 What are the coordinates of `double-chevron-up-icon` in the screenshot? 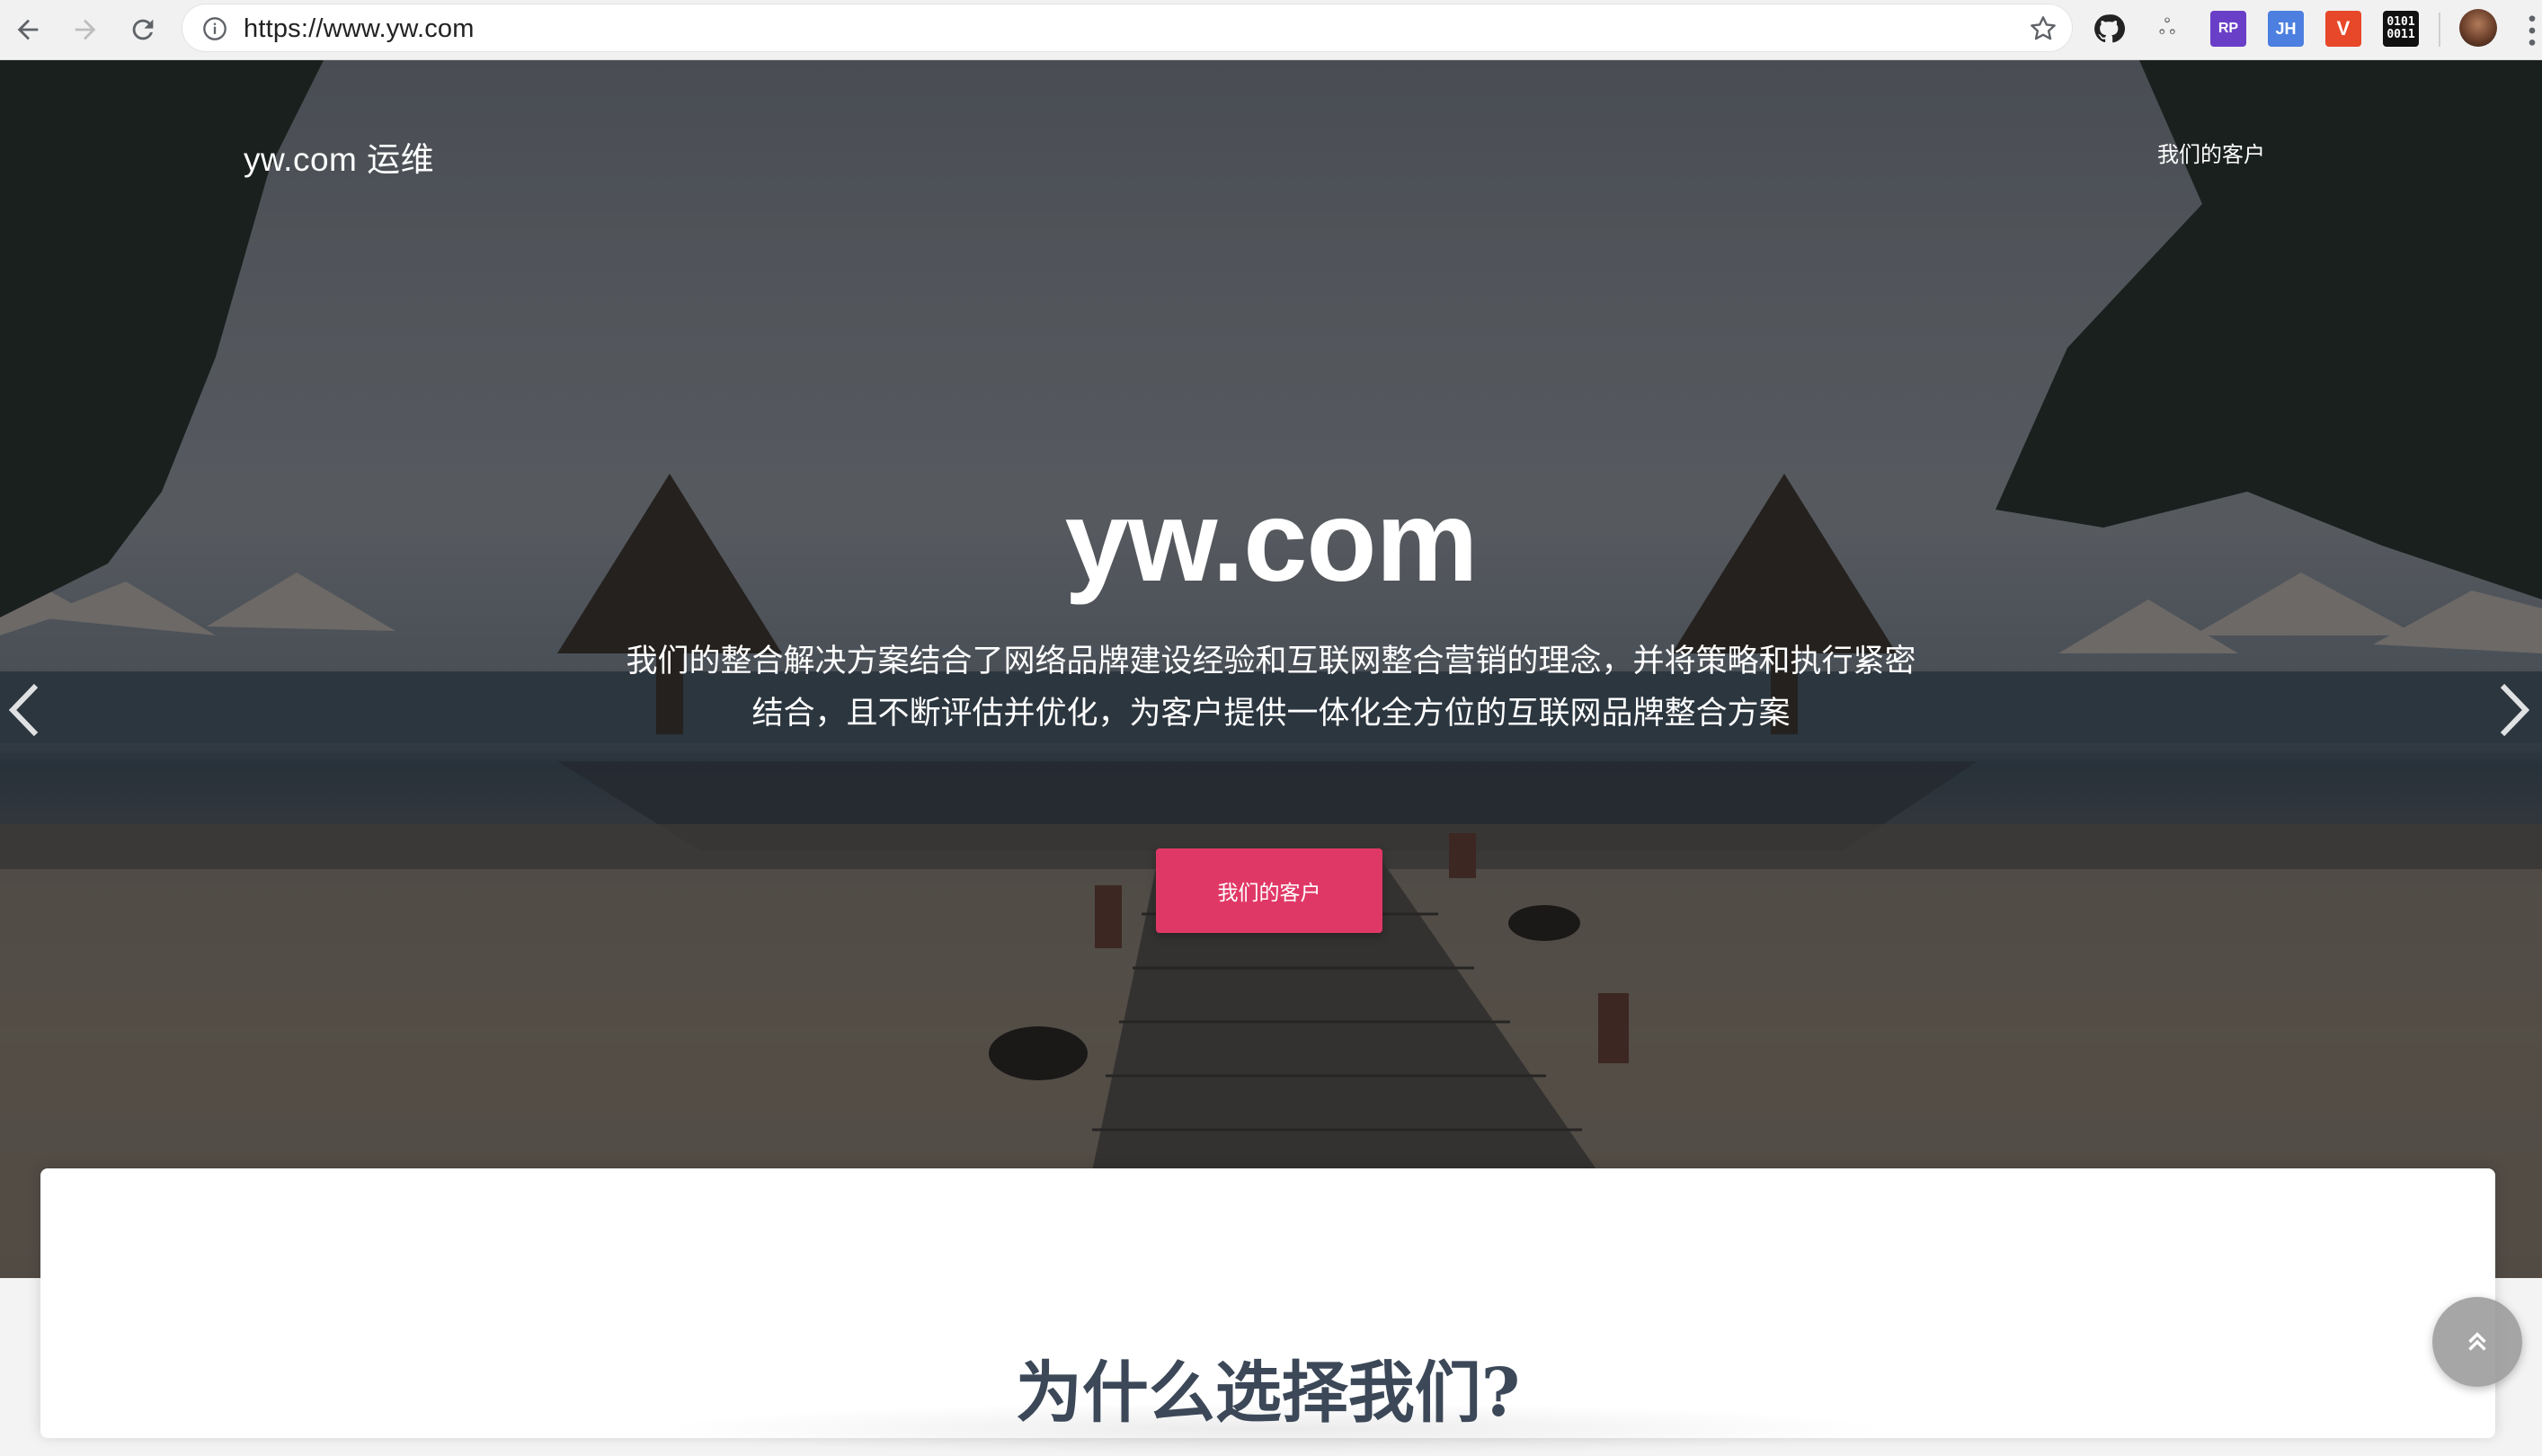 It's located at (2477, 1342).